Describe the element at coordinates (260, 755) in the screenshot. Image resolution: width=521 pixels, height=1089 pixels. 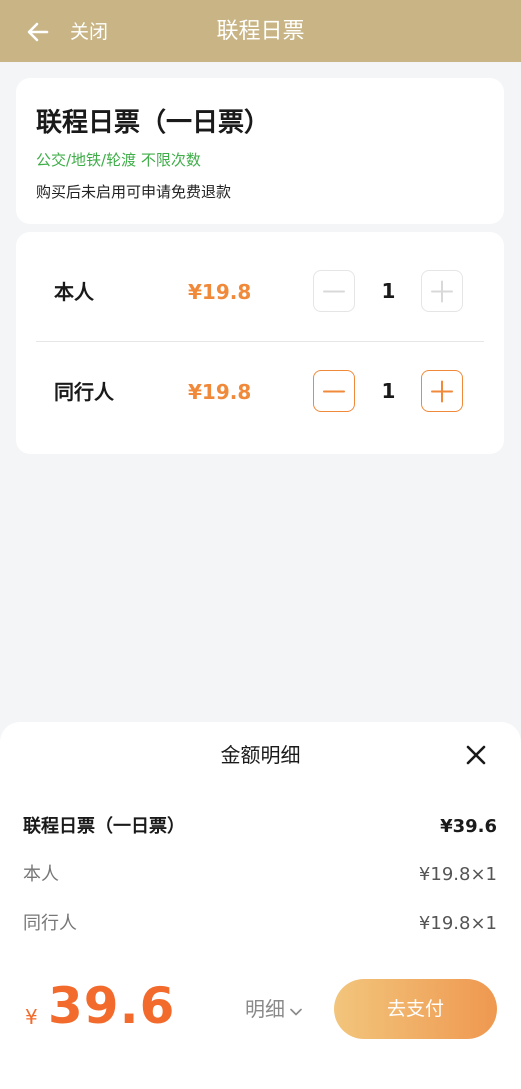
I see `sheet-title: 金额明细` at that location.